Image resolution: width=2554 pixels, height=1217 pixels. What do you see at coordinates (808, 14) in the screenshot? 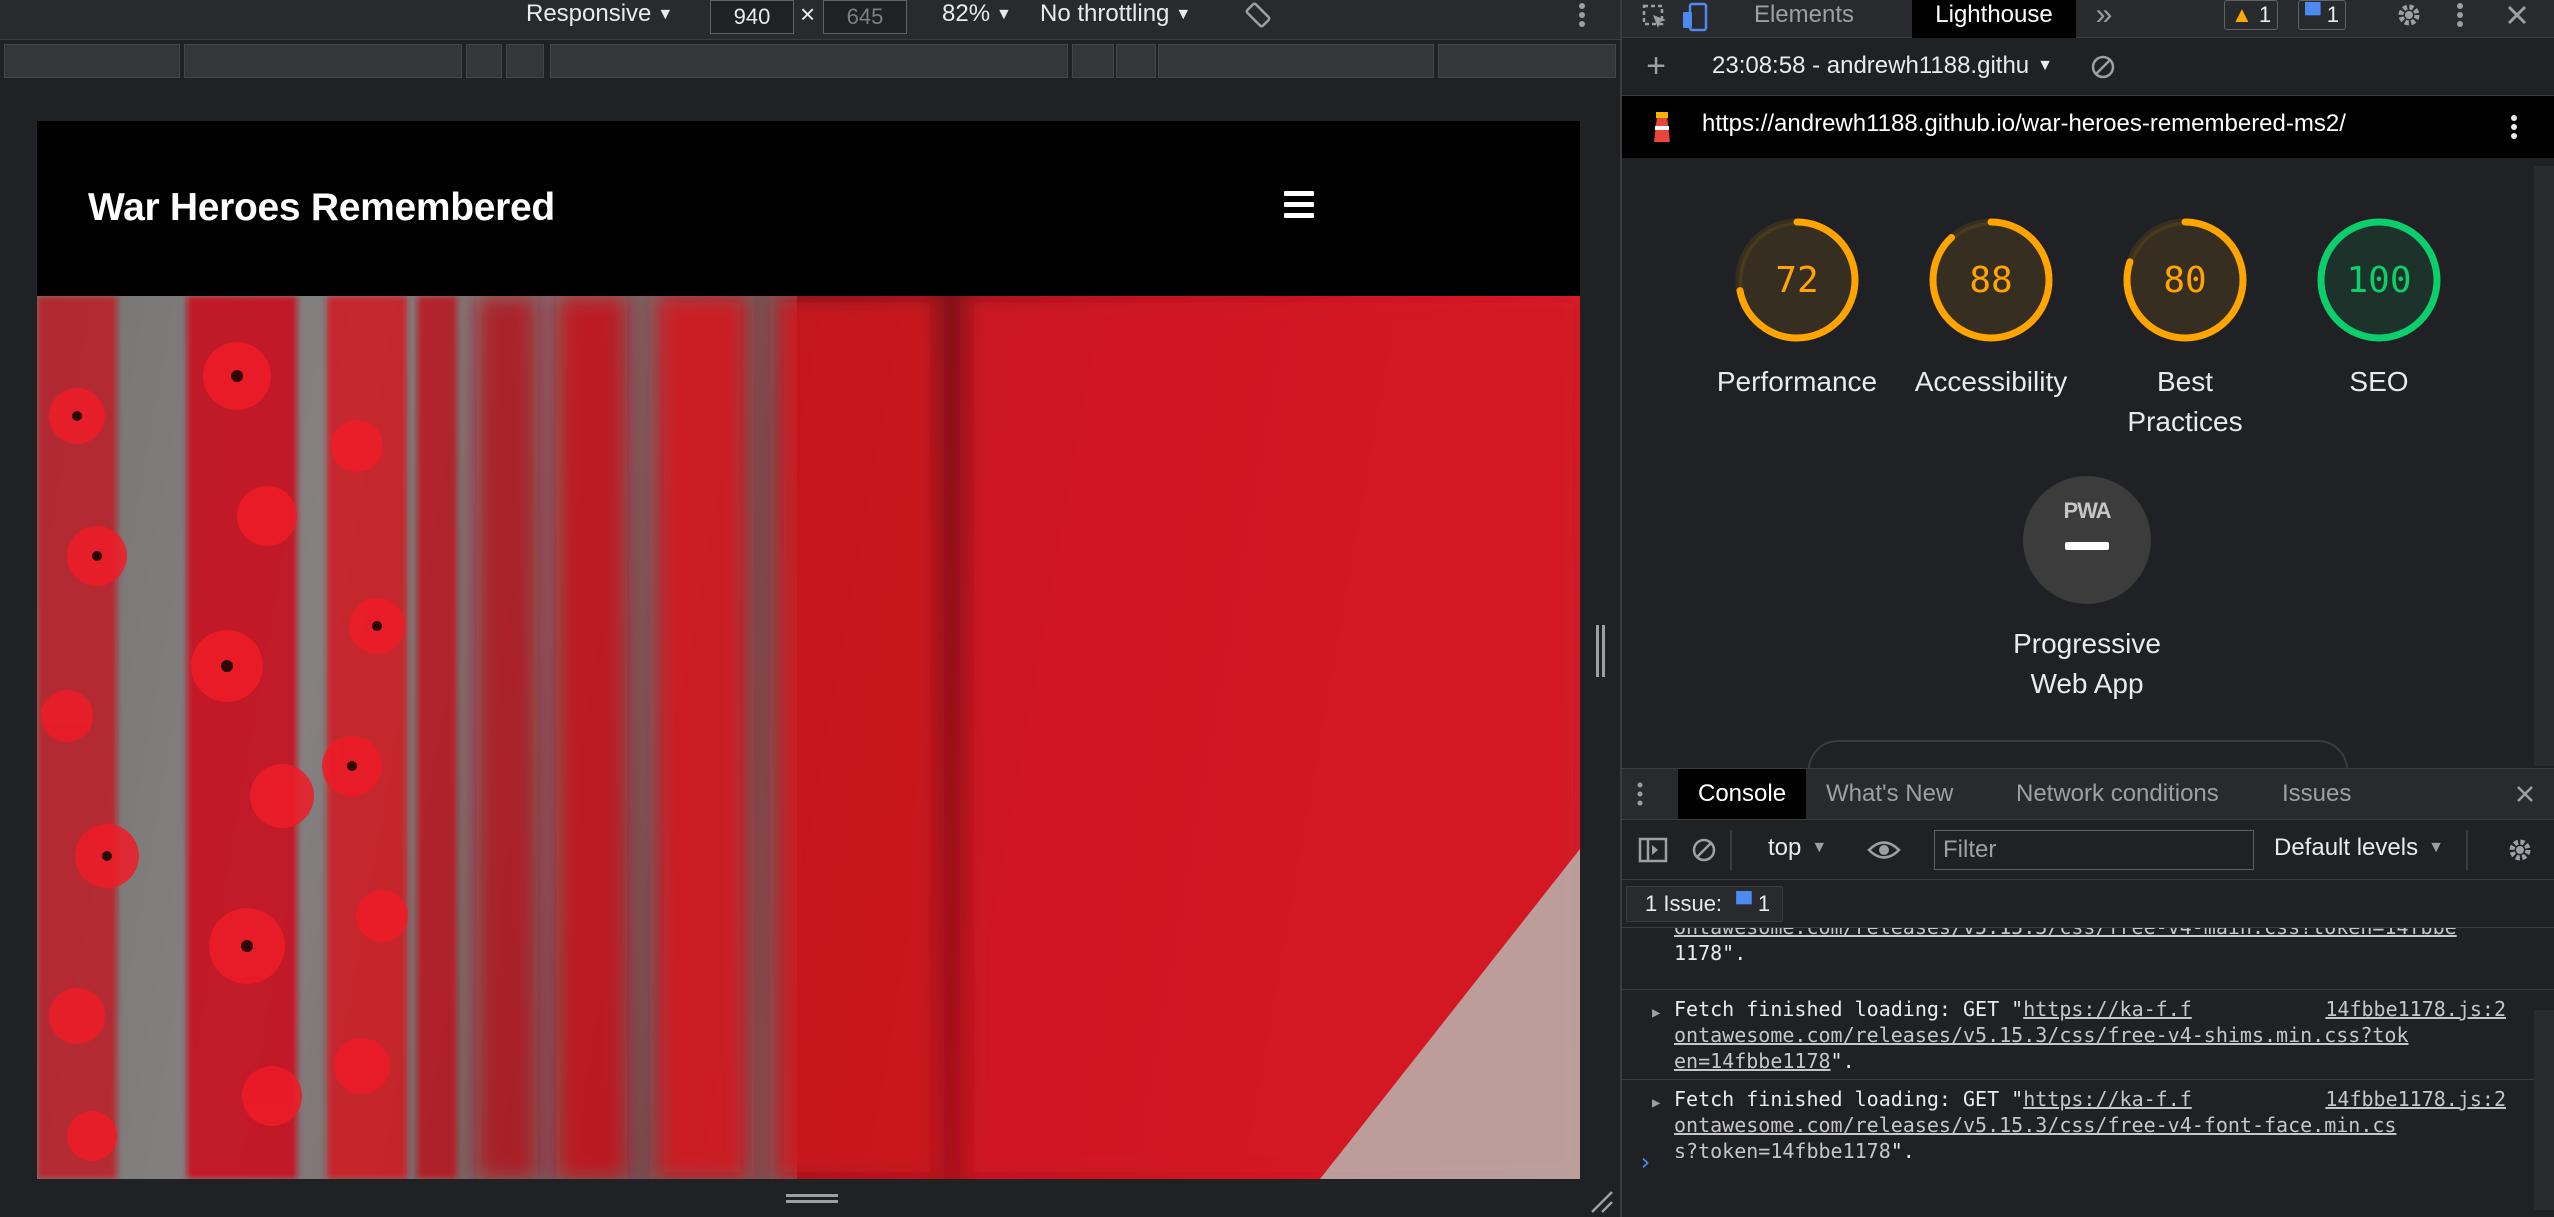
I see `times-sign: ×` at bounding box center [808, 14].